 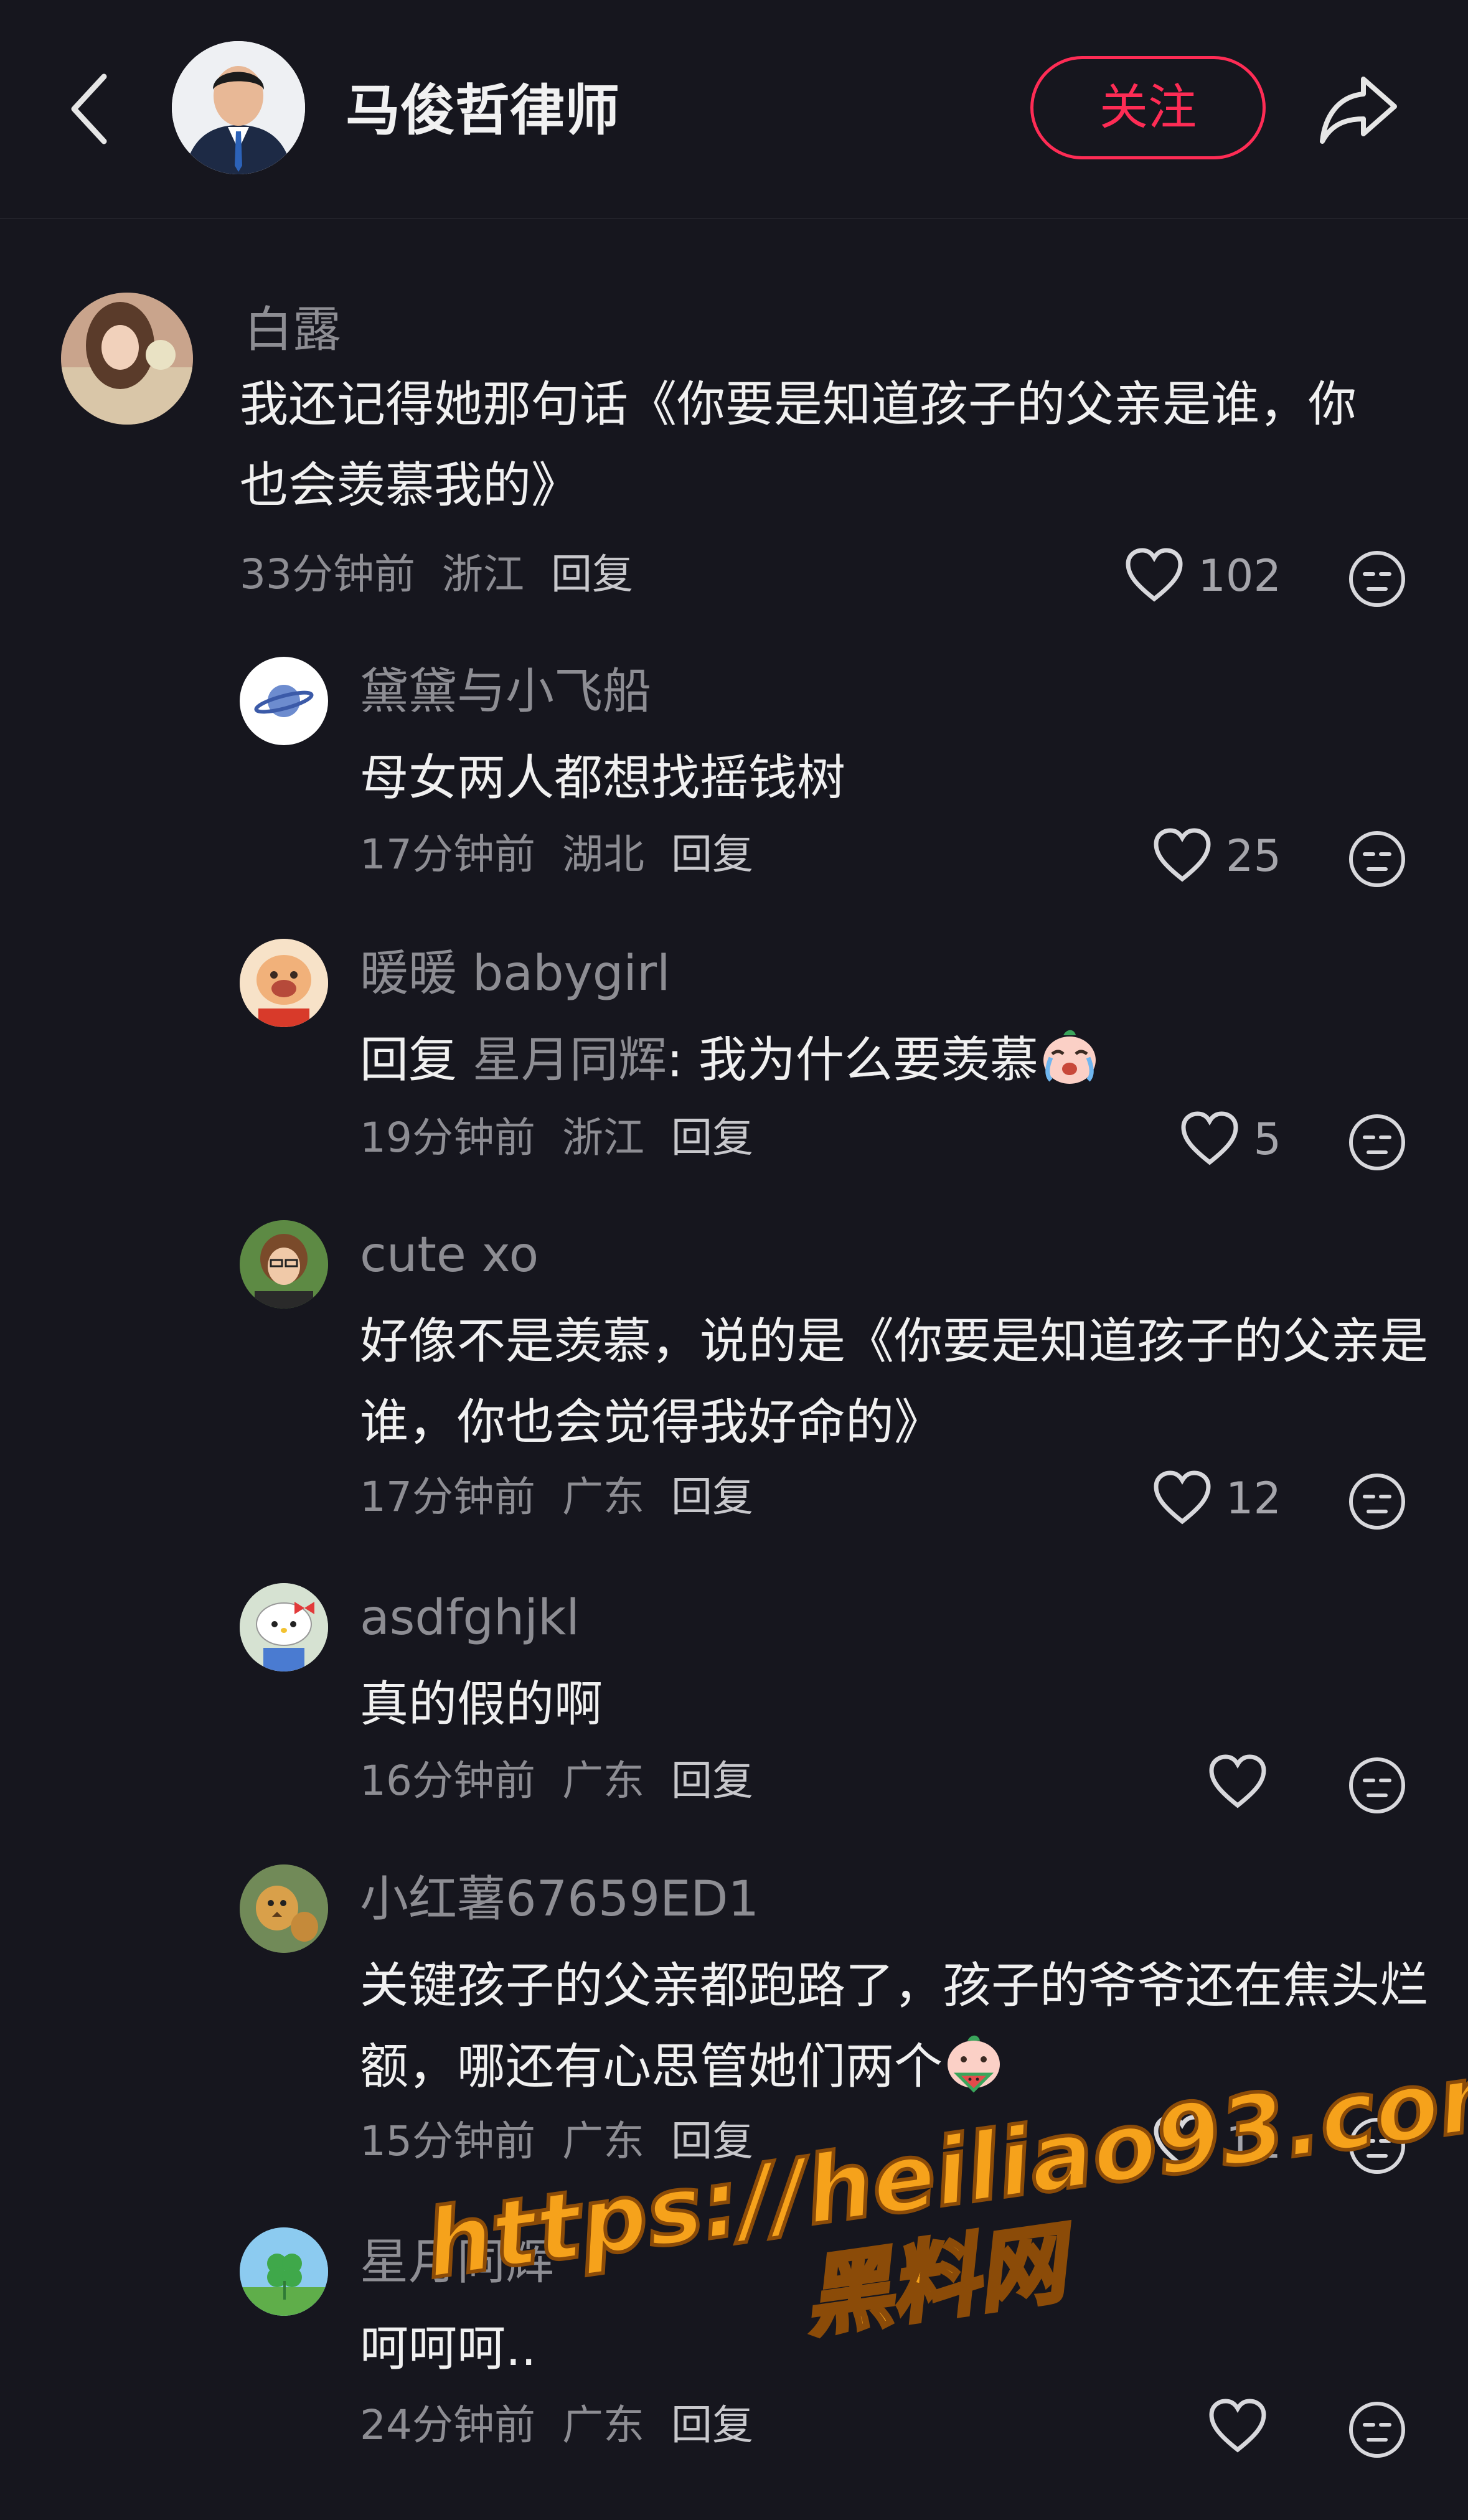 I want to click on comment-text: 我还记得她那句话《你要是知道孩子的父亲是谁，你也会羡慕我的》, so click(x=800, y=445).